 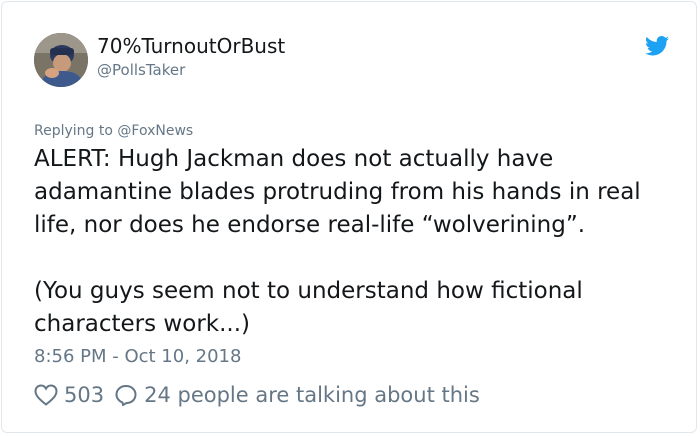 What do you see at coordinates (137, 357) in the screenshot?
I see `tweet-timestamp: 8:56 PM - Oct 10, 2018` at bounding box center [137, 357].